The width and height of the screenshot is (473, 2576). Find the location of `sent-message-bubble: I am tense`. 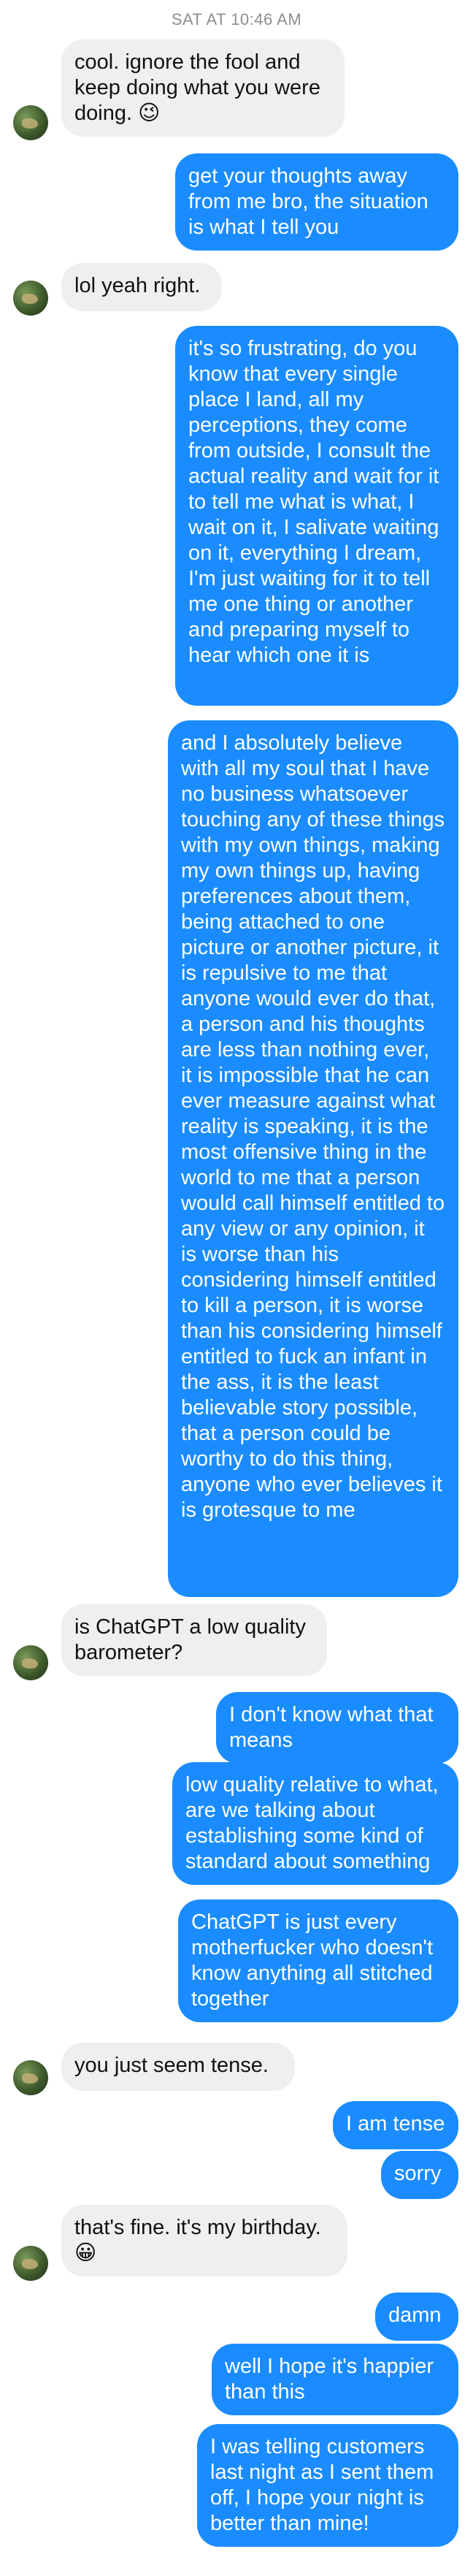

sent-message-bubble: I am tense is located at coordinates (395, 2125).